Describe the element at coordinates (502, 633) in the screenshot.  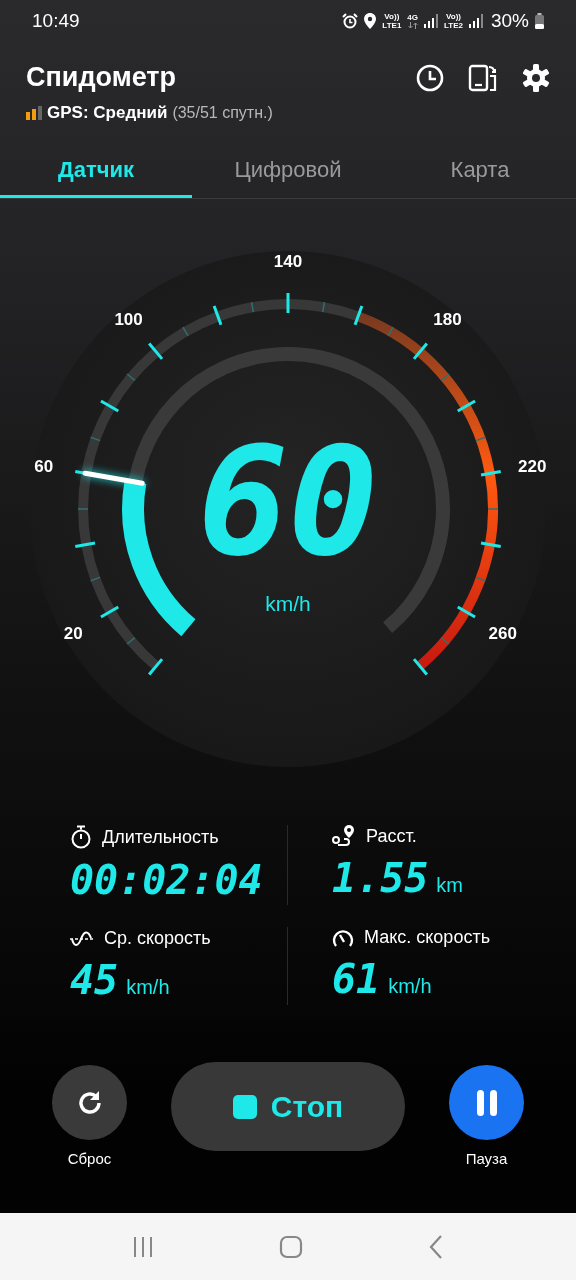
I see `scale-label: 260` at that location.